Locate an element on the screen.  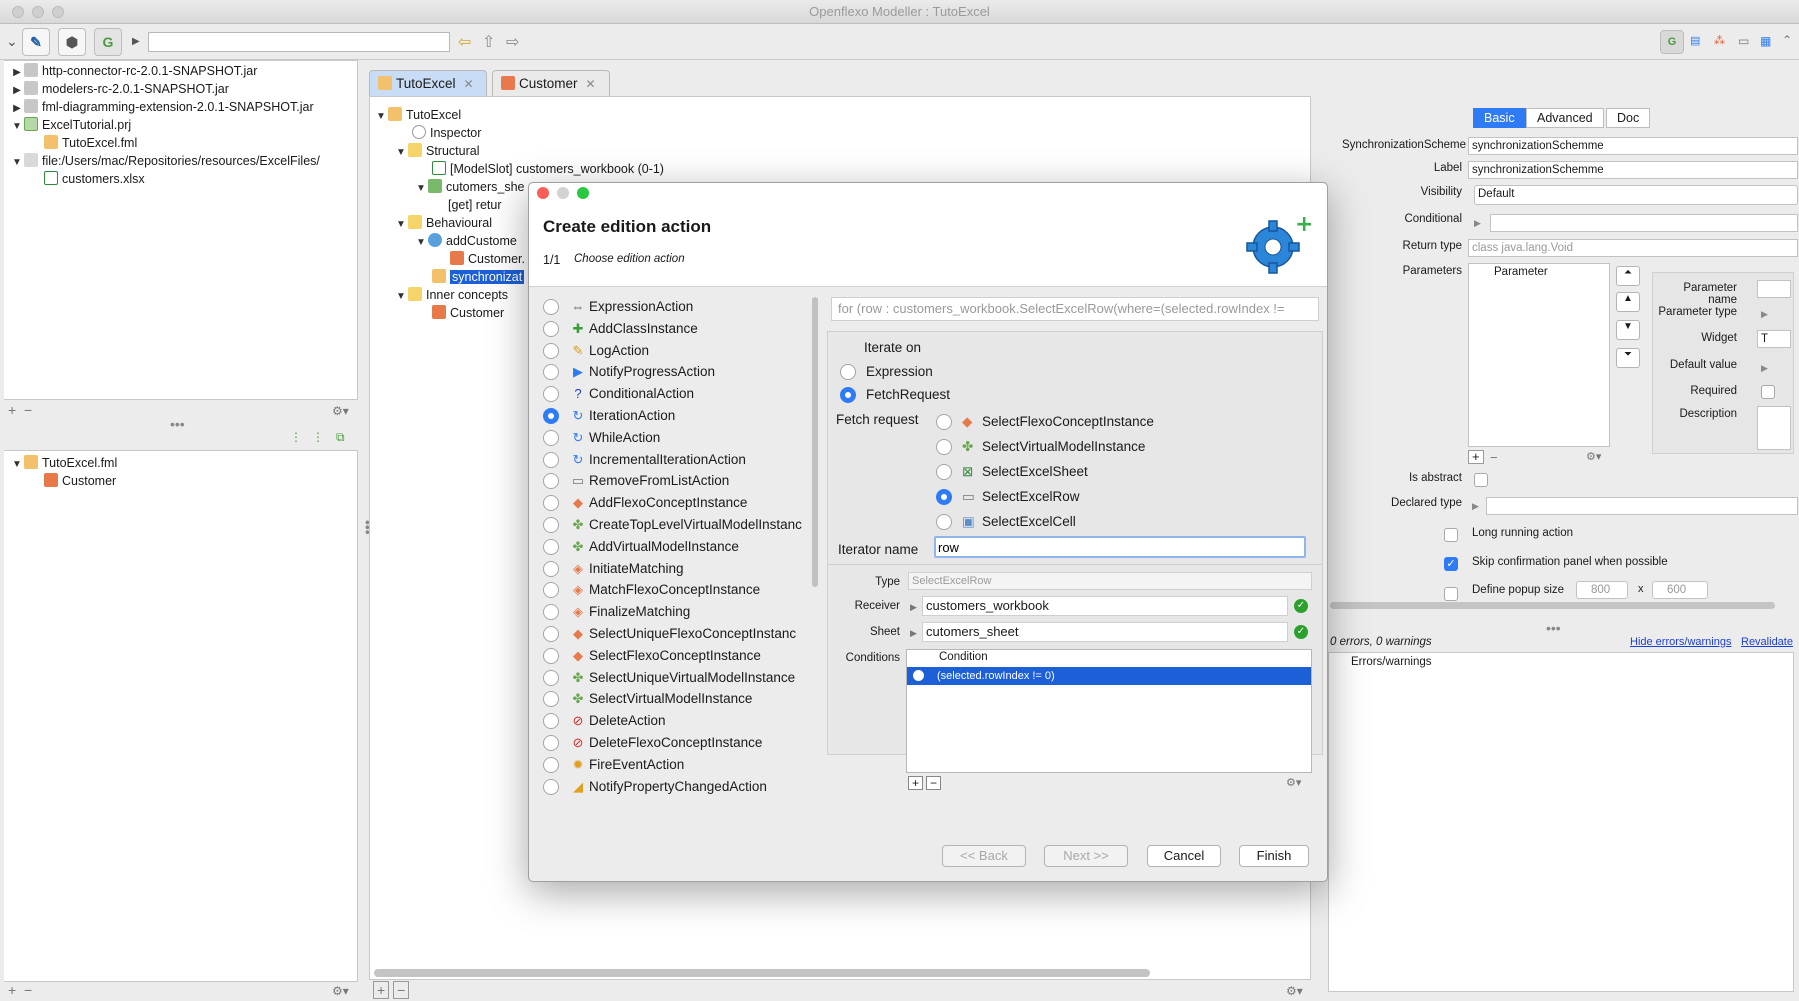
dialog-minimize-button is located at coordinates (563, 193).